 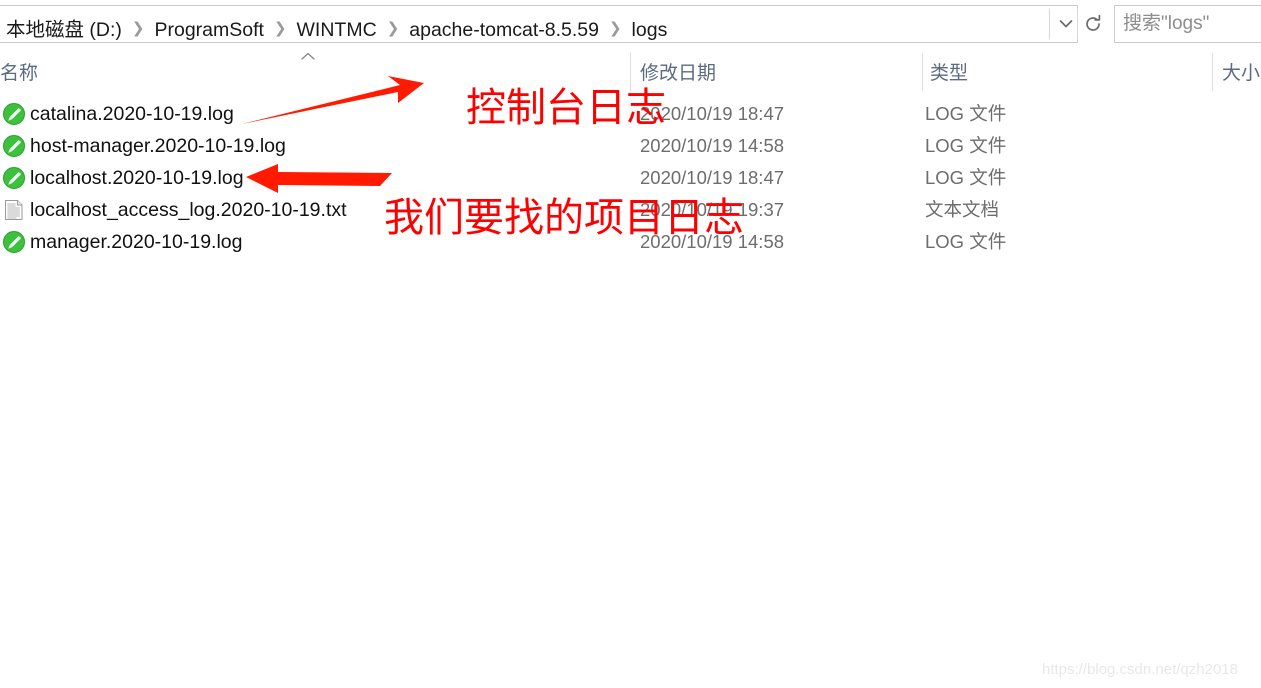 What do you see at coordinates (208, 30) in the screenshot?
I see `breadcrumb-item-programsoft: ProgramSoft` at bounding box center [208, 30].